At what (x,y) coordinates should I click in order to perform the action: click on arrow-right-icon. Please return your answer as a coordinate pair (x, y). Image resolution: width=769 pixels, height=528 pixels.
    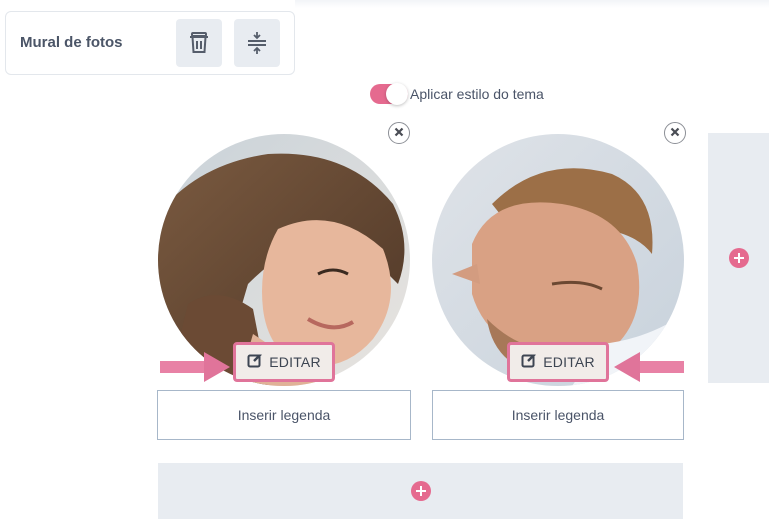
    Looking at the image, I should click on (195, 367).